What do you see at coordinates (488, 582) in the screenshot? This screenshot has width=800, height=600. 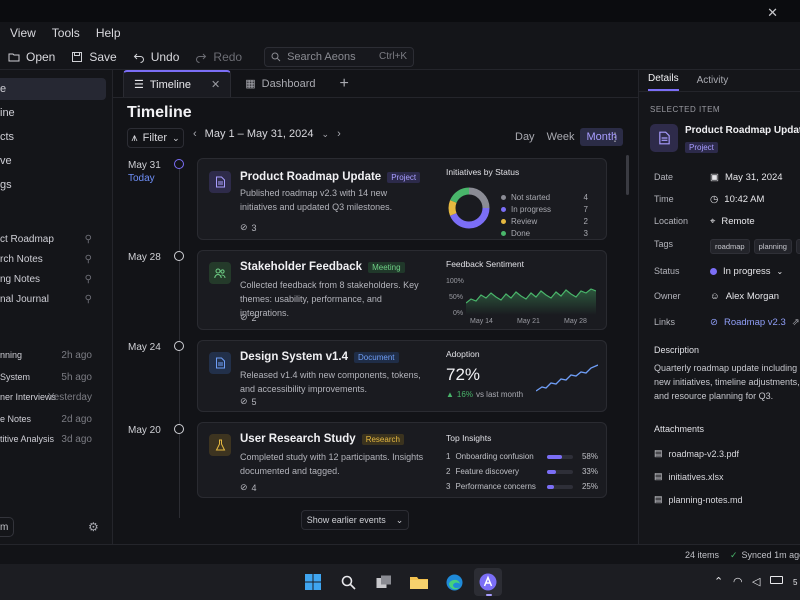 I see `aeons-app-icon` at bounding box center [488, 582].